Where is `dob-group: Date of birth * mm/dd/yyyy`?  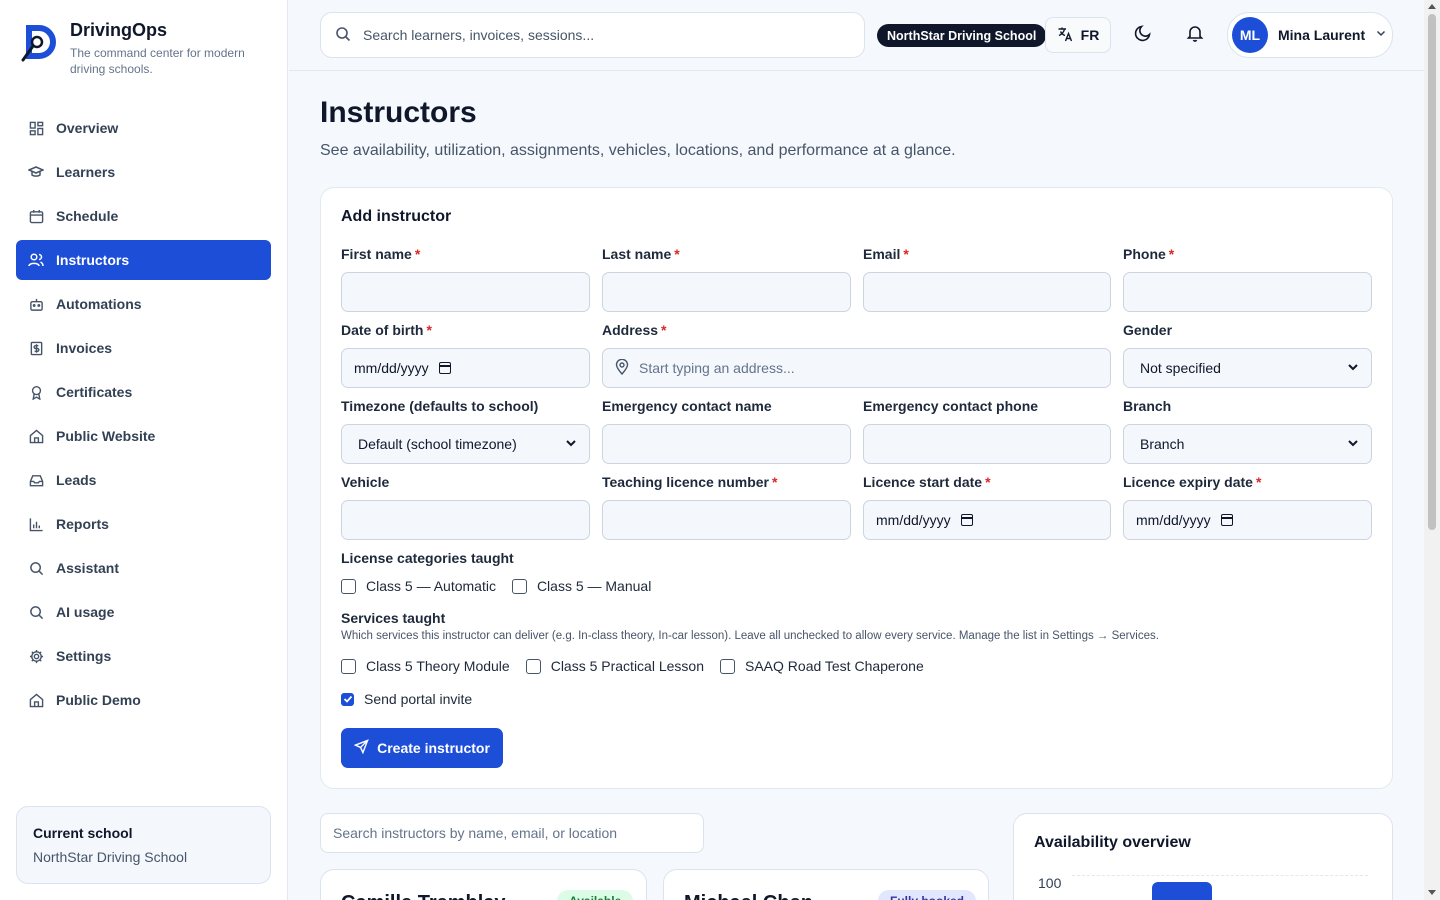 dob-group: Date of birth * mm/dd/yyyy is located at coordinates (465, 355).